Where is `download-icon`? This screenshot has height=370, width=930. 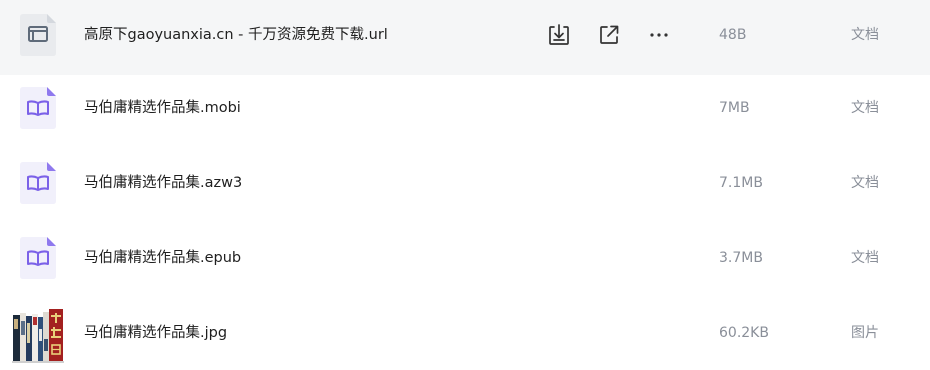
download-icon is located at coordinates (559, 35).